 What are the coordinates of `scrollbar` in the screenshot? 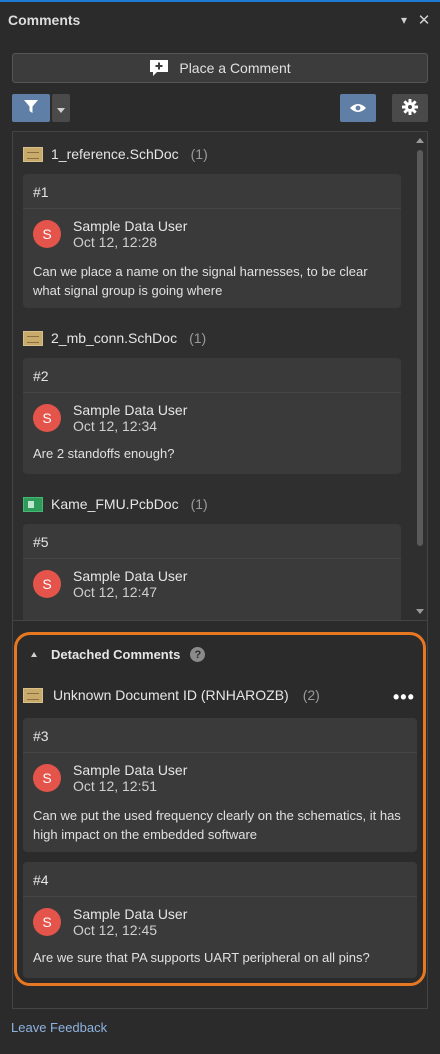 It's located at (420, 376).